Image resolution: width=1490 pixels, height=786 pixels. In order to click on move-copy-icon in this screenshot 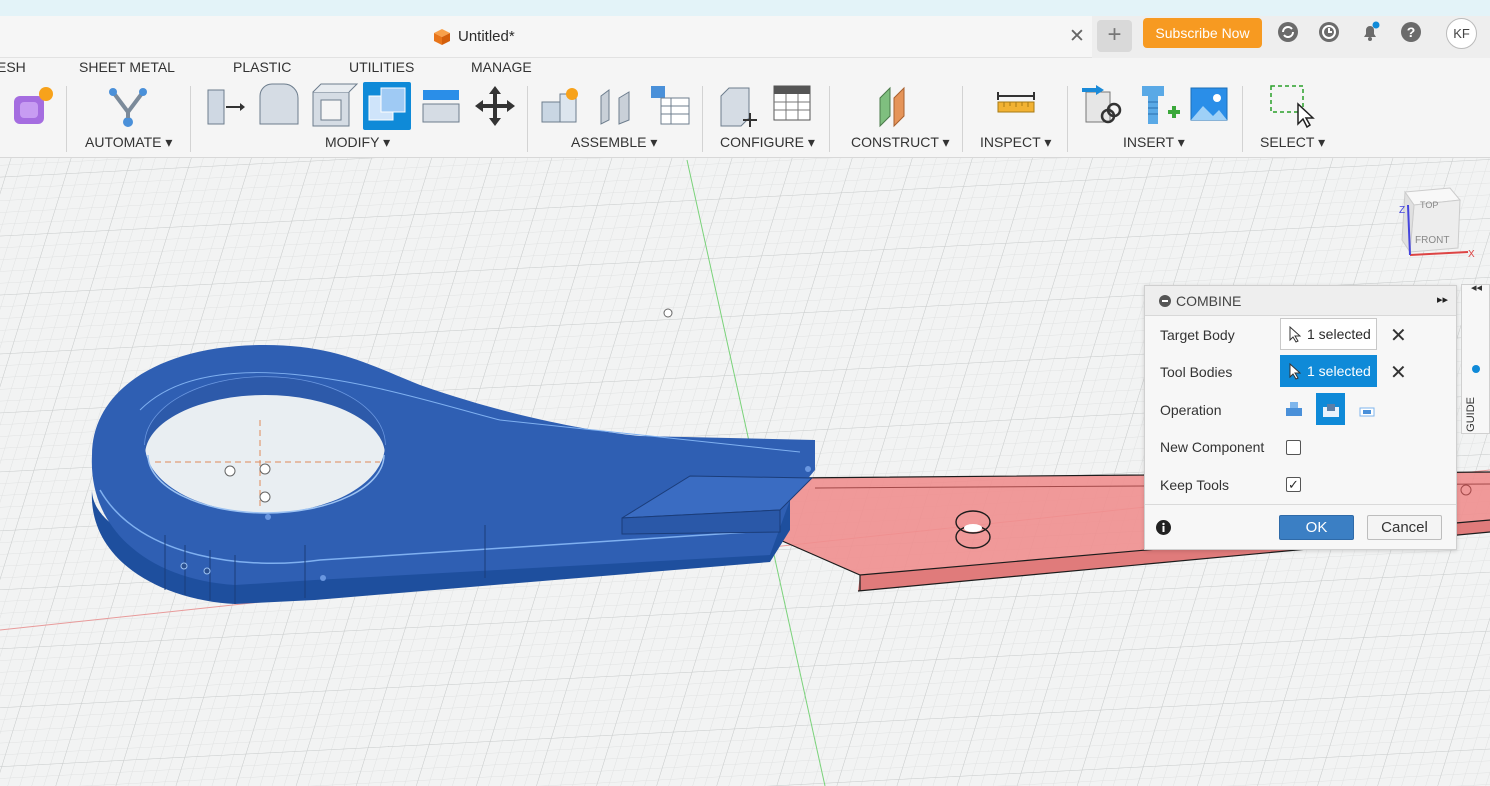, I will do `click(495, 107)`.